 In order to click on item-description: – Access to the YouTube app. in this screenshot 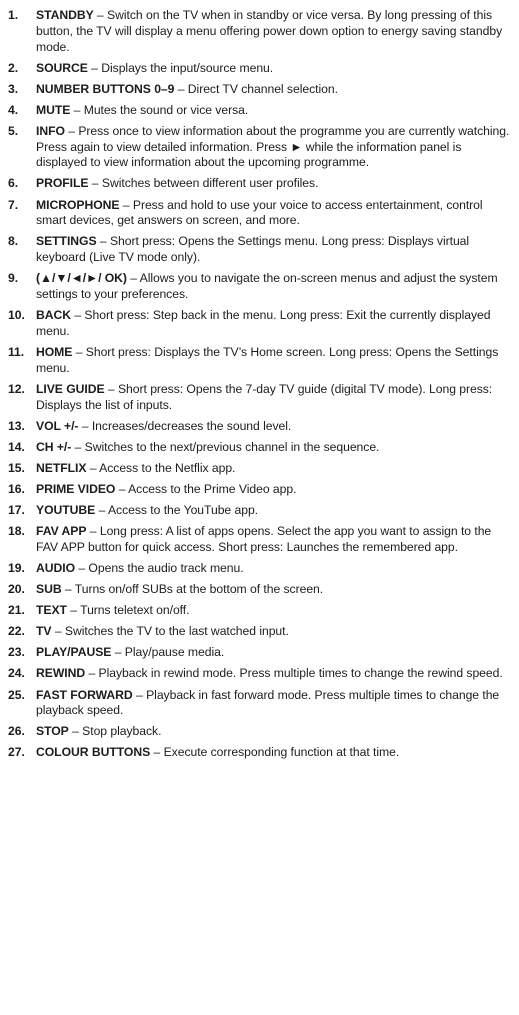, I will do `click(177, 510)`.